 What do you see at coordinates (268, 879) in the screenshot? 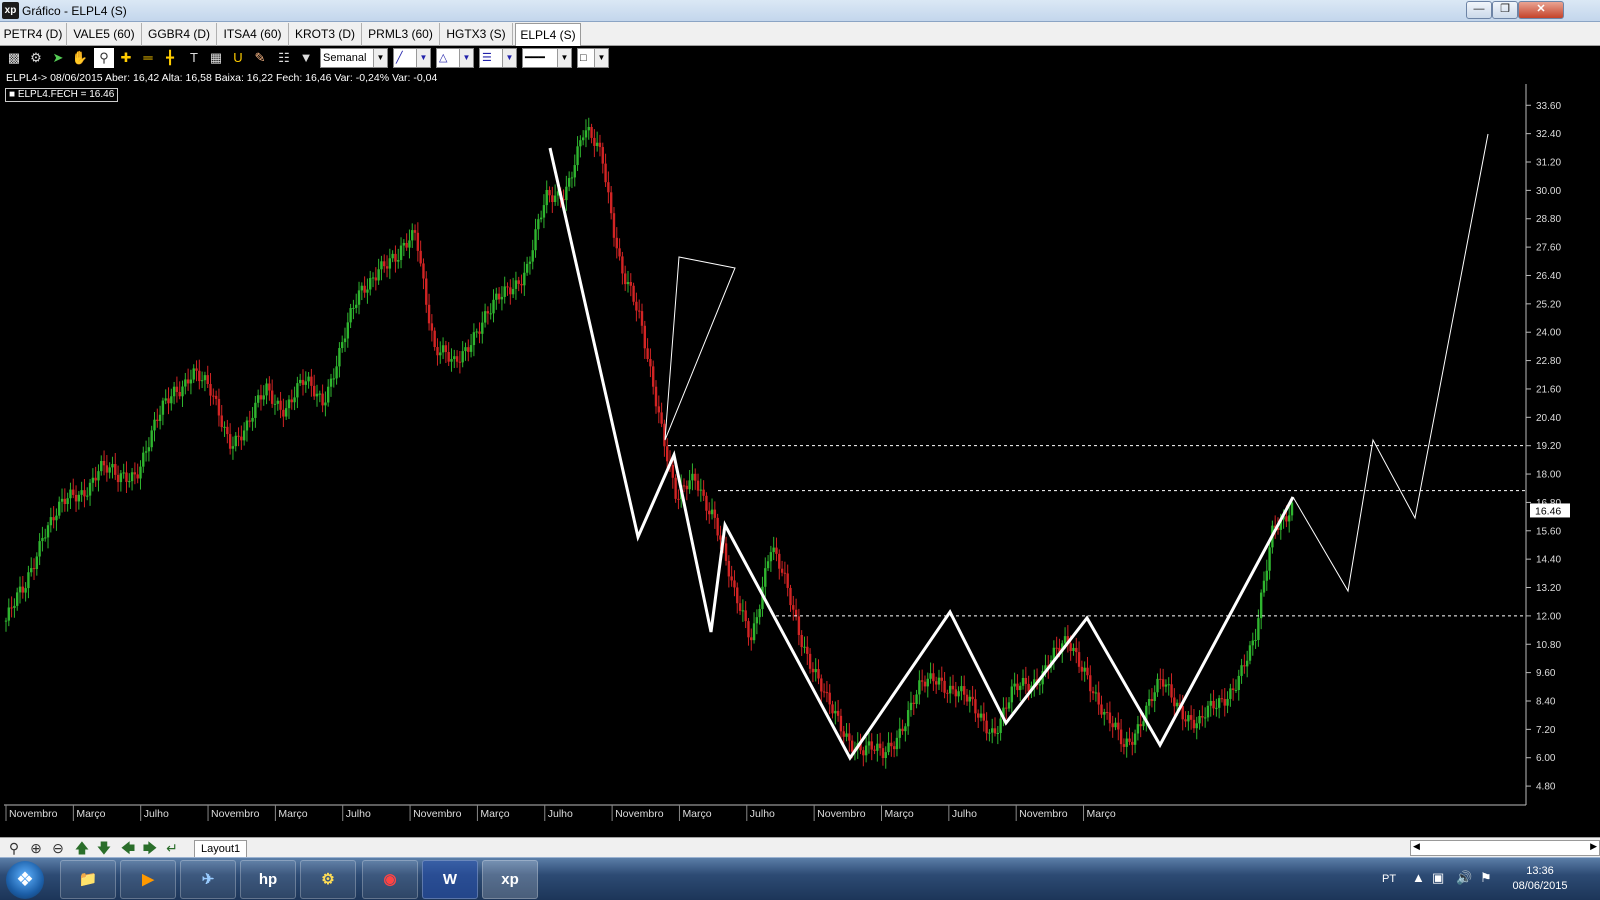
I see `hp-icon: hp` at bounding box center [268, 879].